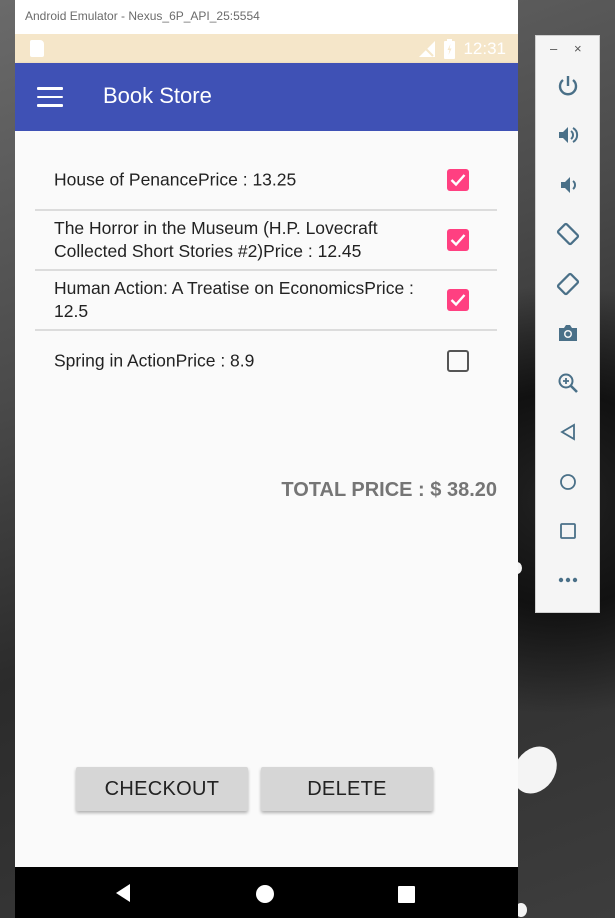 The image size is (615, 918). What do you see at coordinates (568, 580) in the screenshot?
I see `more-icon` at bounding box center [568, 580].